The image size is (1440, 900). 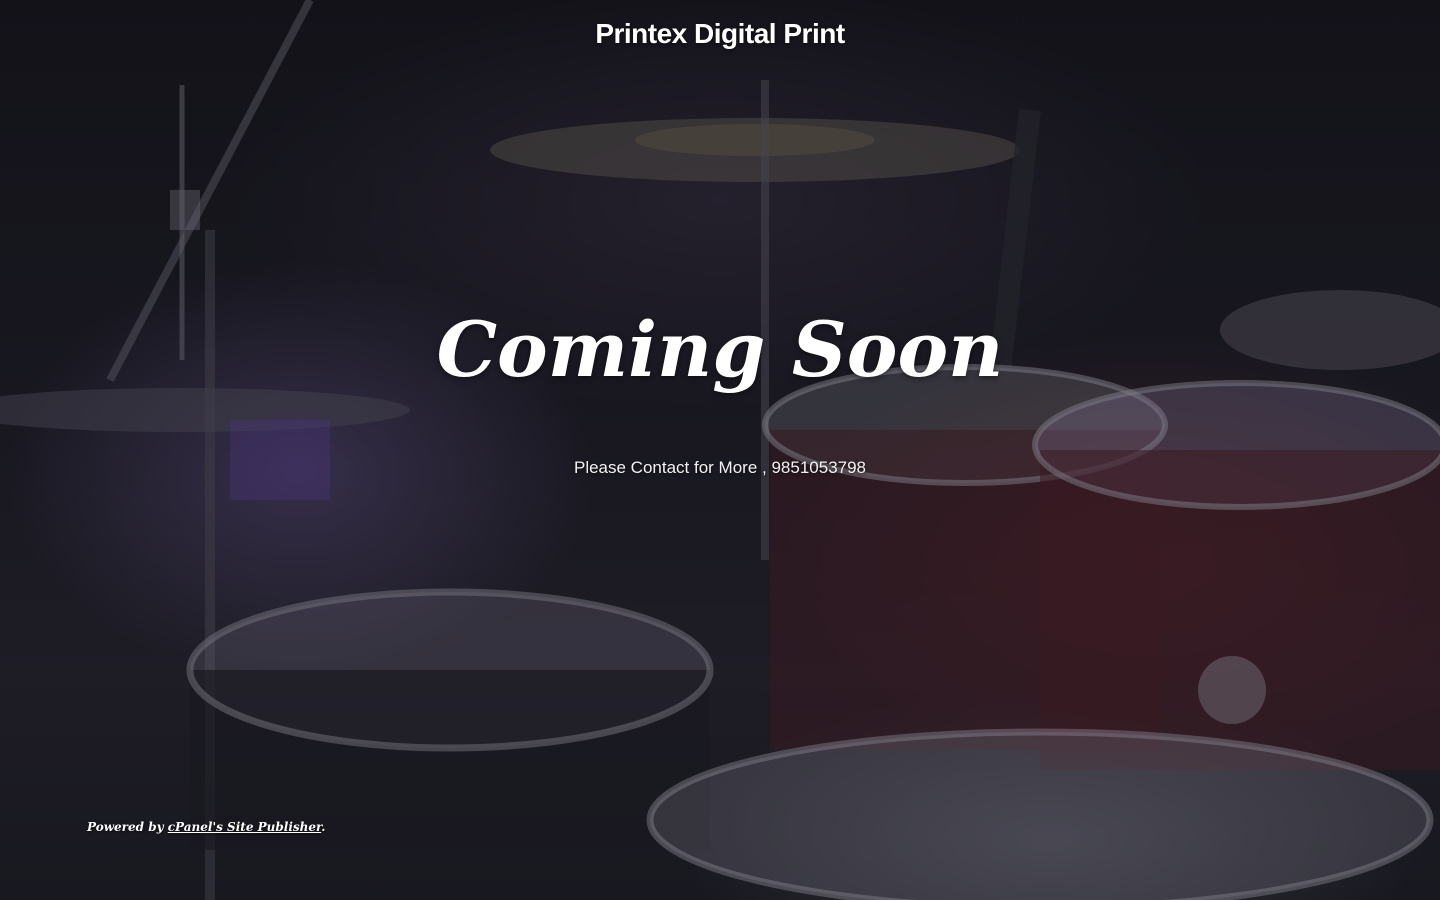 I want to click on cpanel-site-publisher-link: cPanel's Site Publisher, so click(x=244, y=827).